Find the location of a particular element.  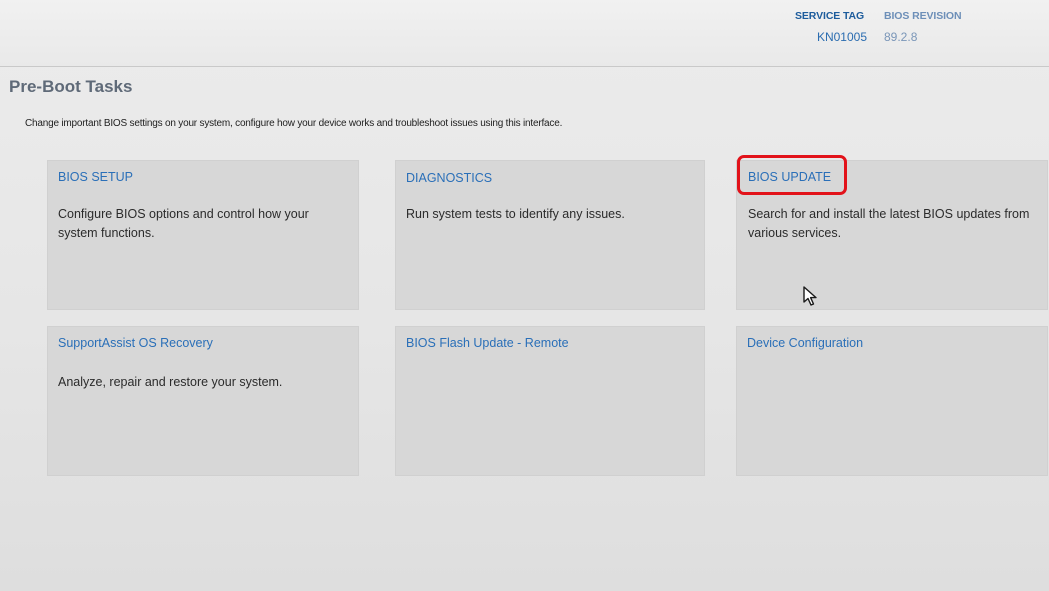

tile-title: DIAGNOSTICS is located at coordinates (449, 178).